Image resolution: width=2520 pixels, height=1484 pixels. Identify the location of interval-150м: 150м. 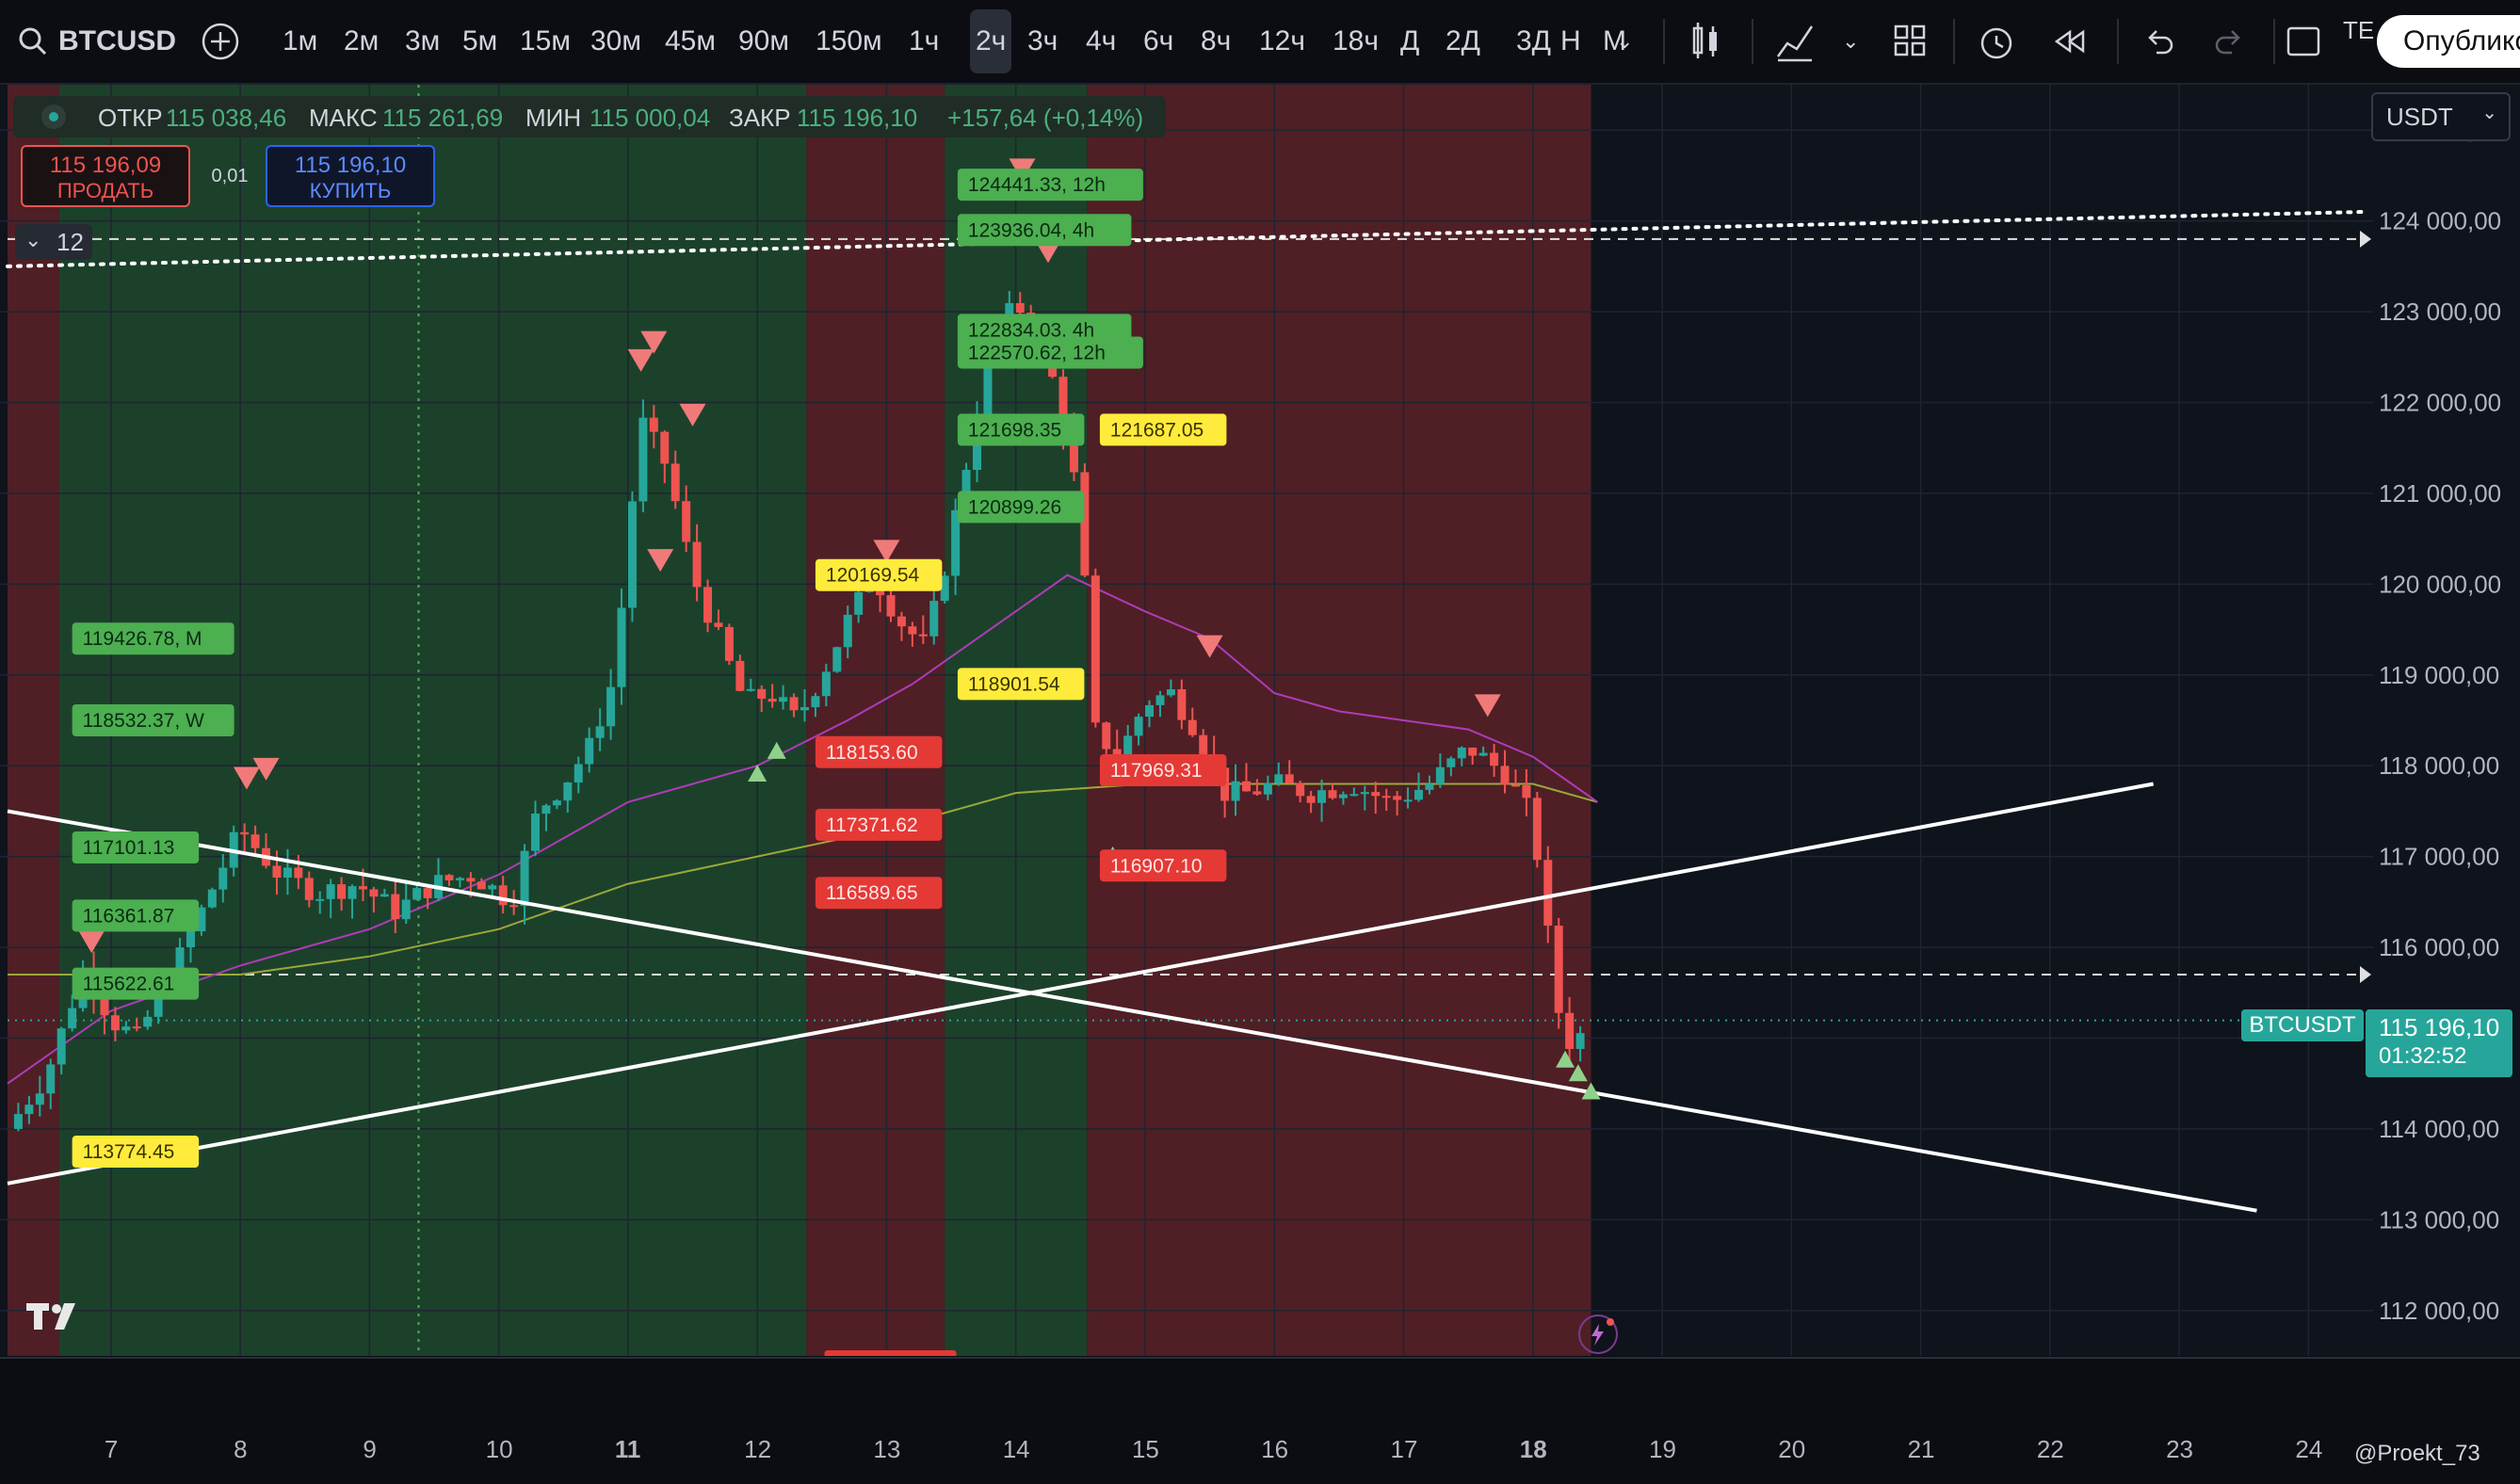
(849, 41).